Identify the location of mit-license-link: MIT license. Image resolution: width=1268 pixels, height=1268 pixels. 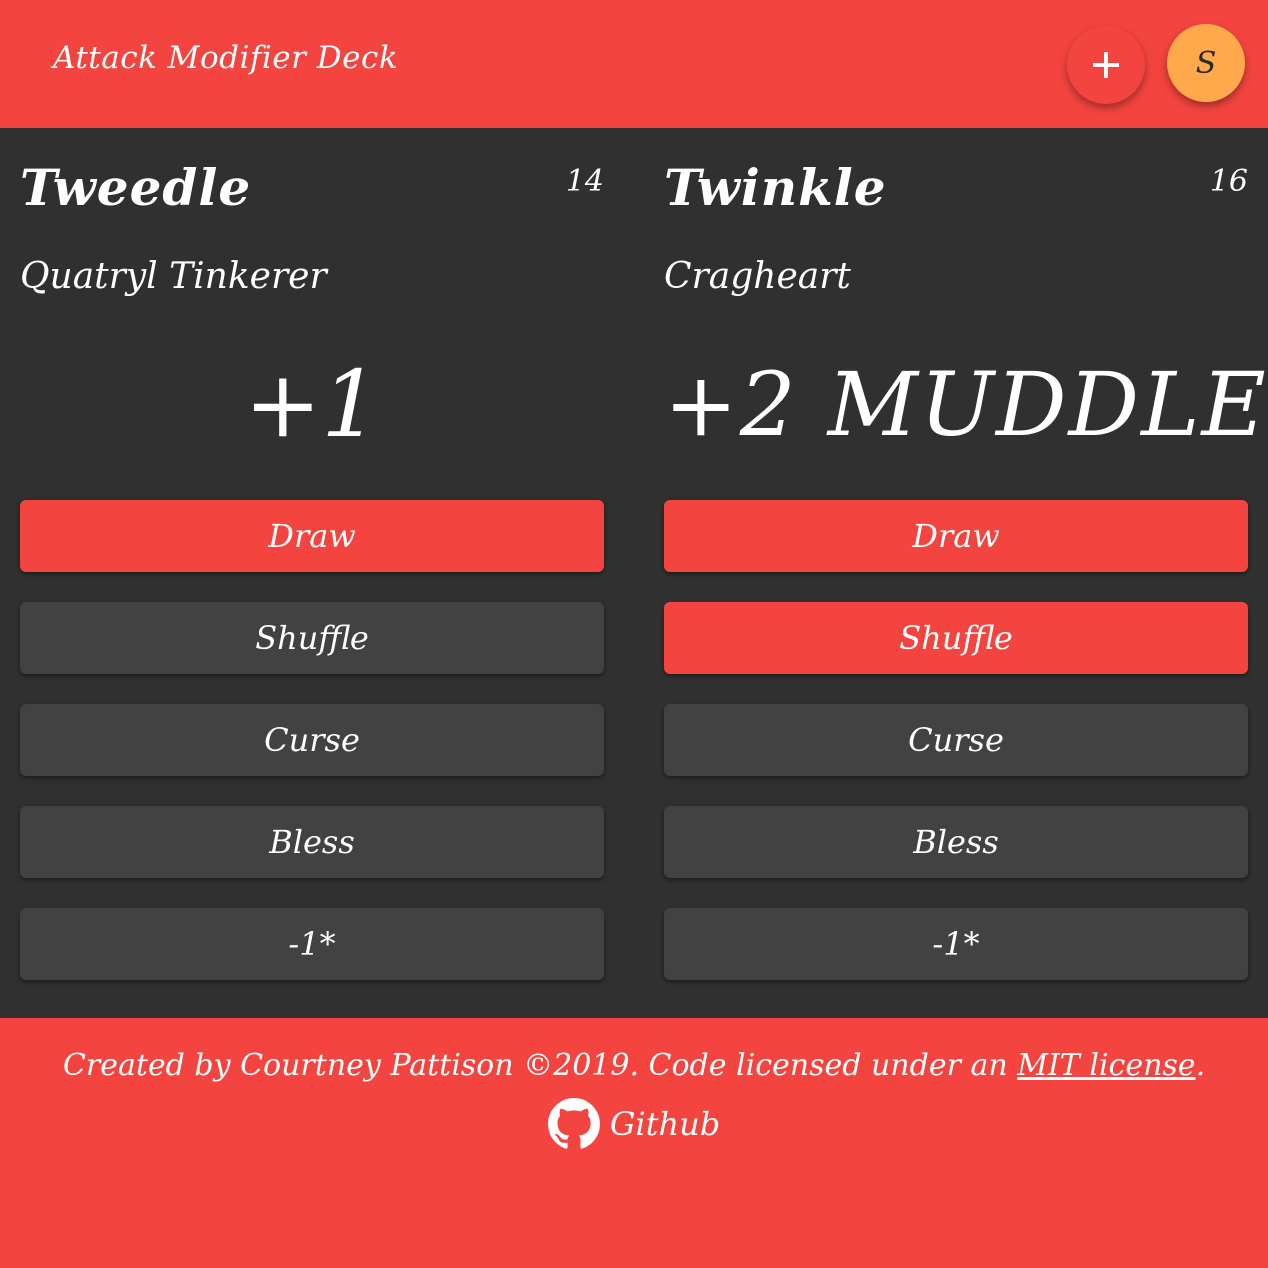
(1106, 1065).